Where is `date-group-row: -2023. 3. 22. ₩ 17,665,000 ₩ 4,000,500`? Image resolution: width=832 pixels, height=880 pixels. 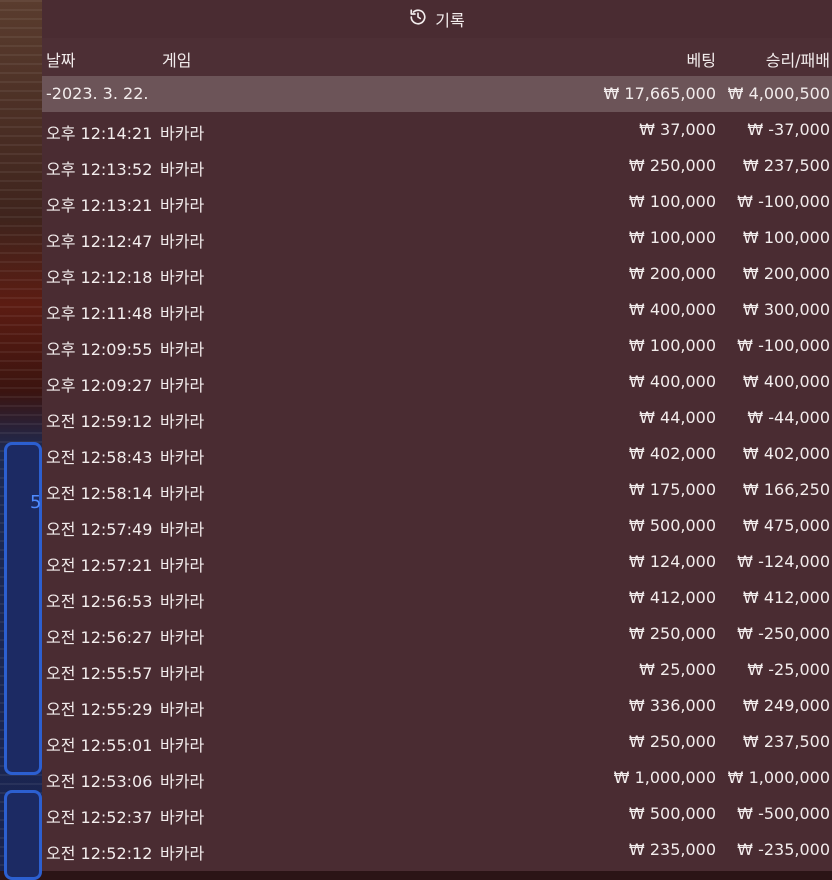 date-group-row: -2023. 3. 22. ₩ 17,665,000 ₩ 4,000,500 is located at coordinates (437, 94).